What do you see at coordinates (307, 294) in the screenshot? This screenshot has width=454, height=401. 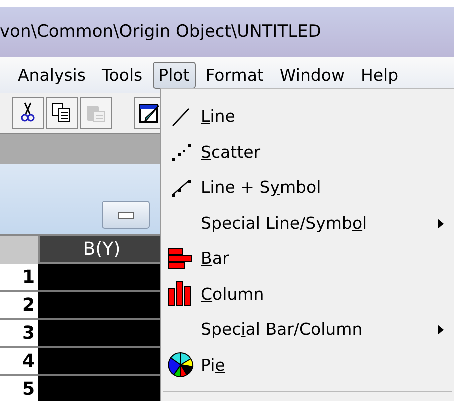 I see `menu-item: Column` at bounding box center [307, 294].